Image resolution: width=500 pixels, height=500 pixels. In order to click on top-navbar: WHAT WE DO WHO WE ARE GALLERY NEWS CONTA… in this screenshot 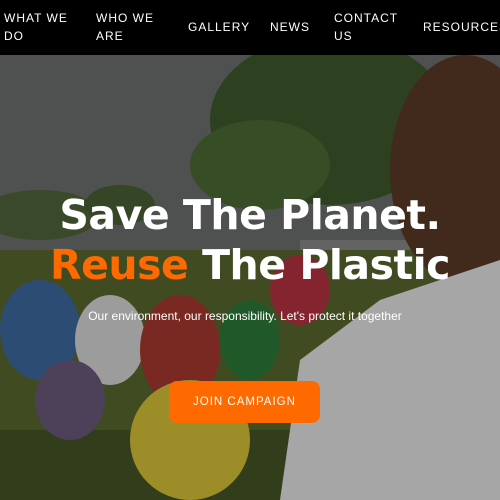, I will do `click(250, 27)`.